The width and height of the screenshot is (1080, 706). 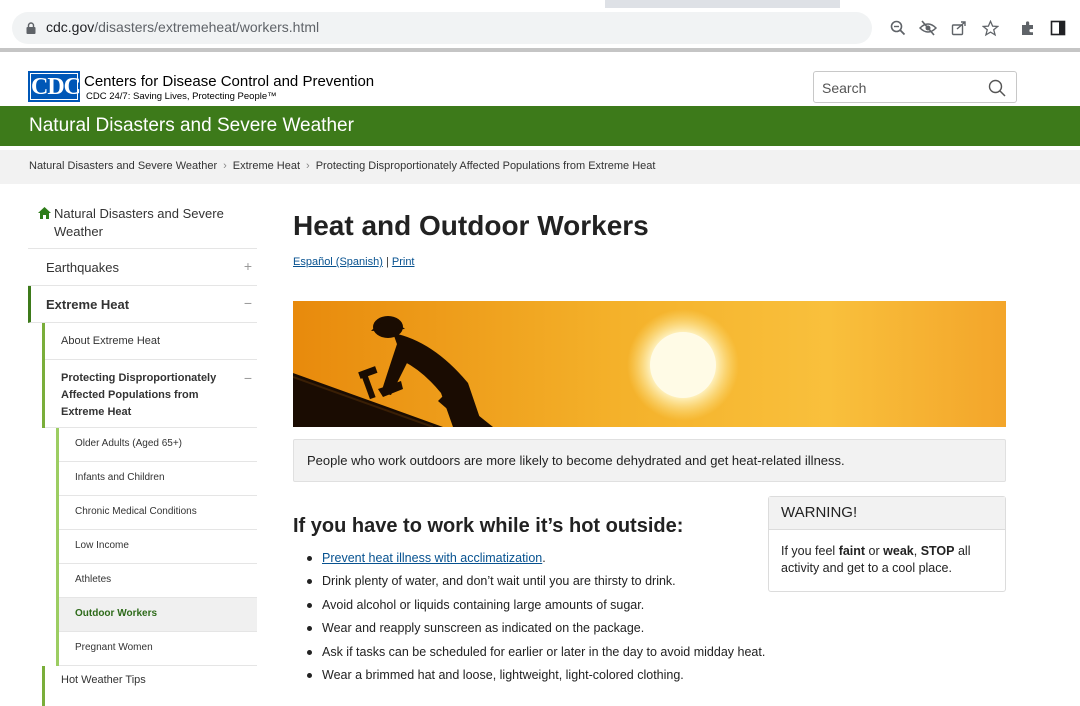 I want to click on topic-banner: Natural Disasters and Severe Weather, so click(x=540, y=126).